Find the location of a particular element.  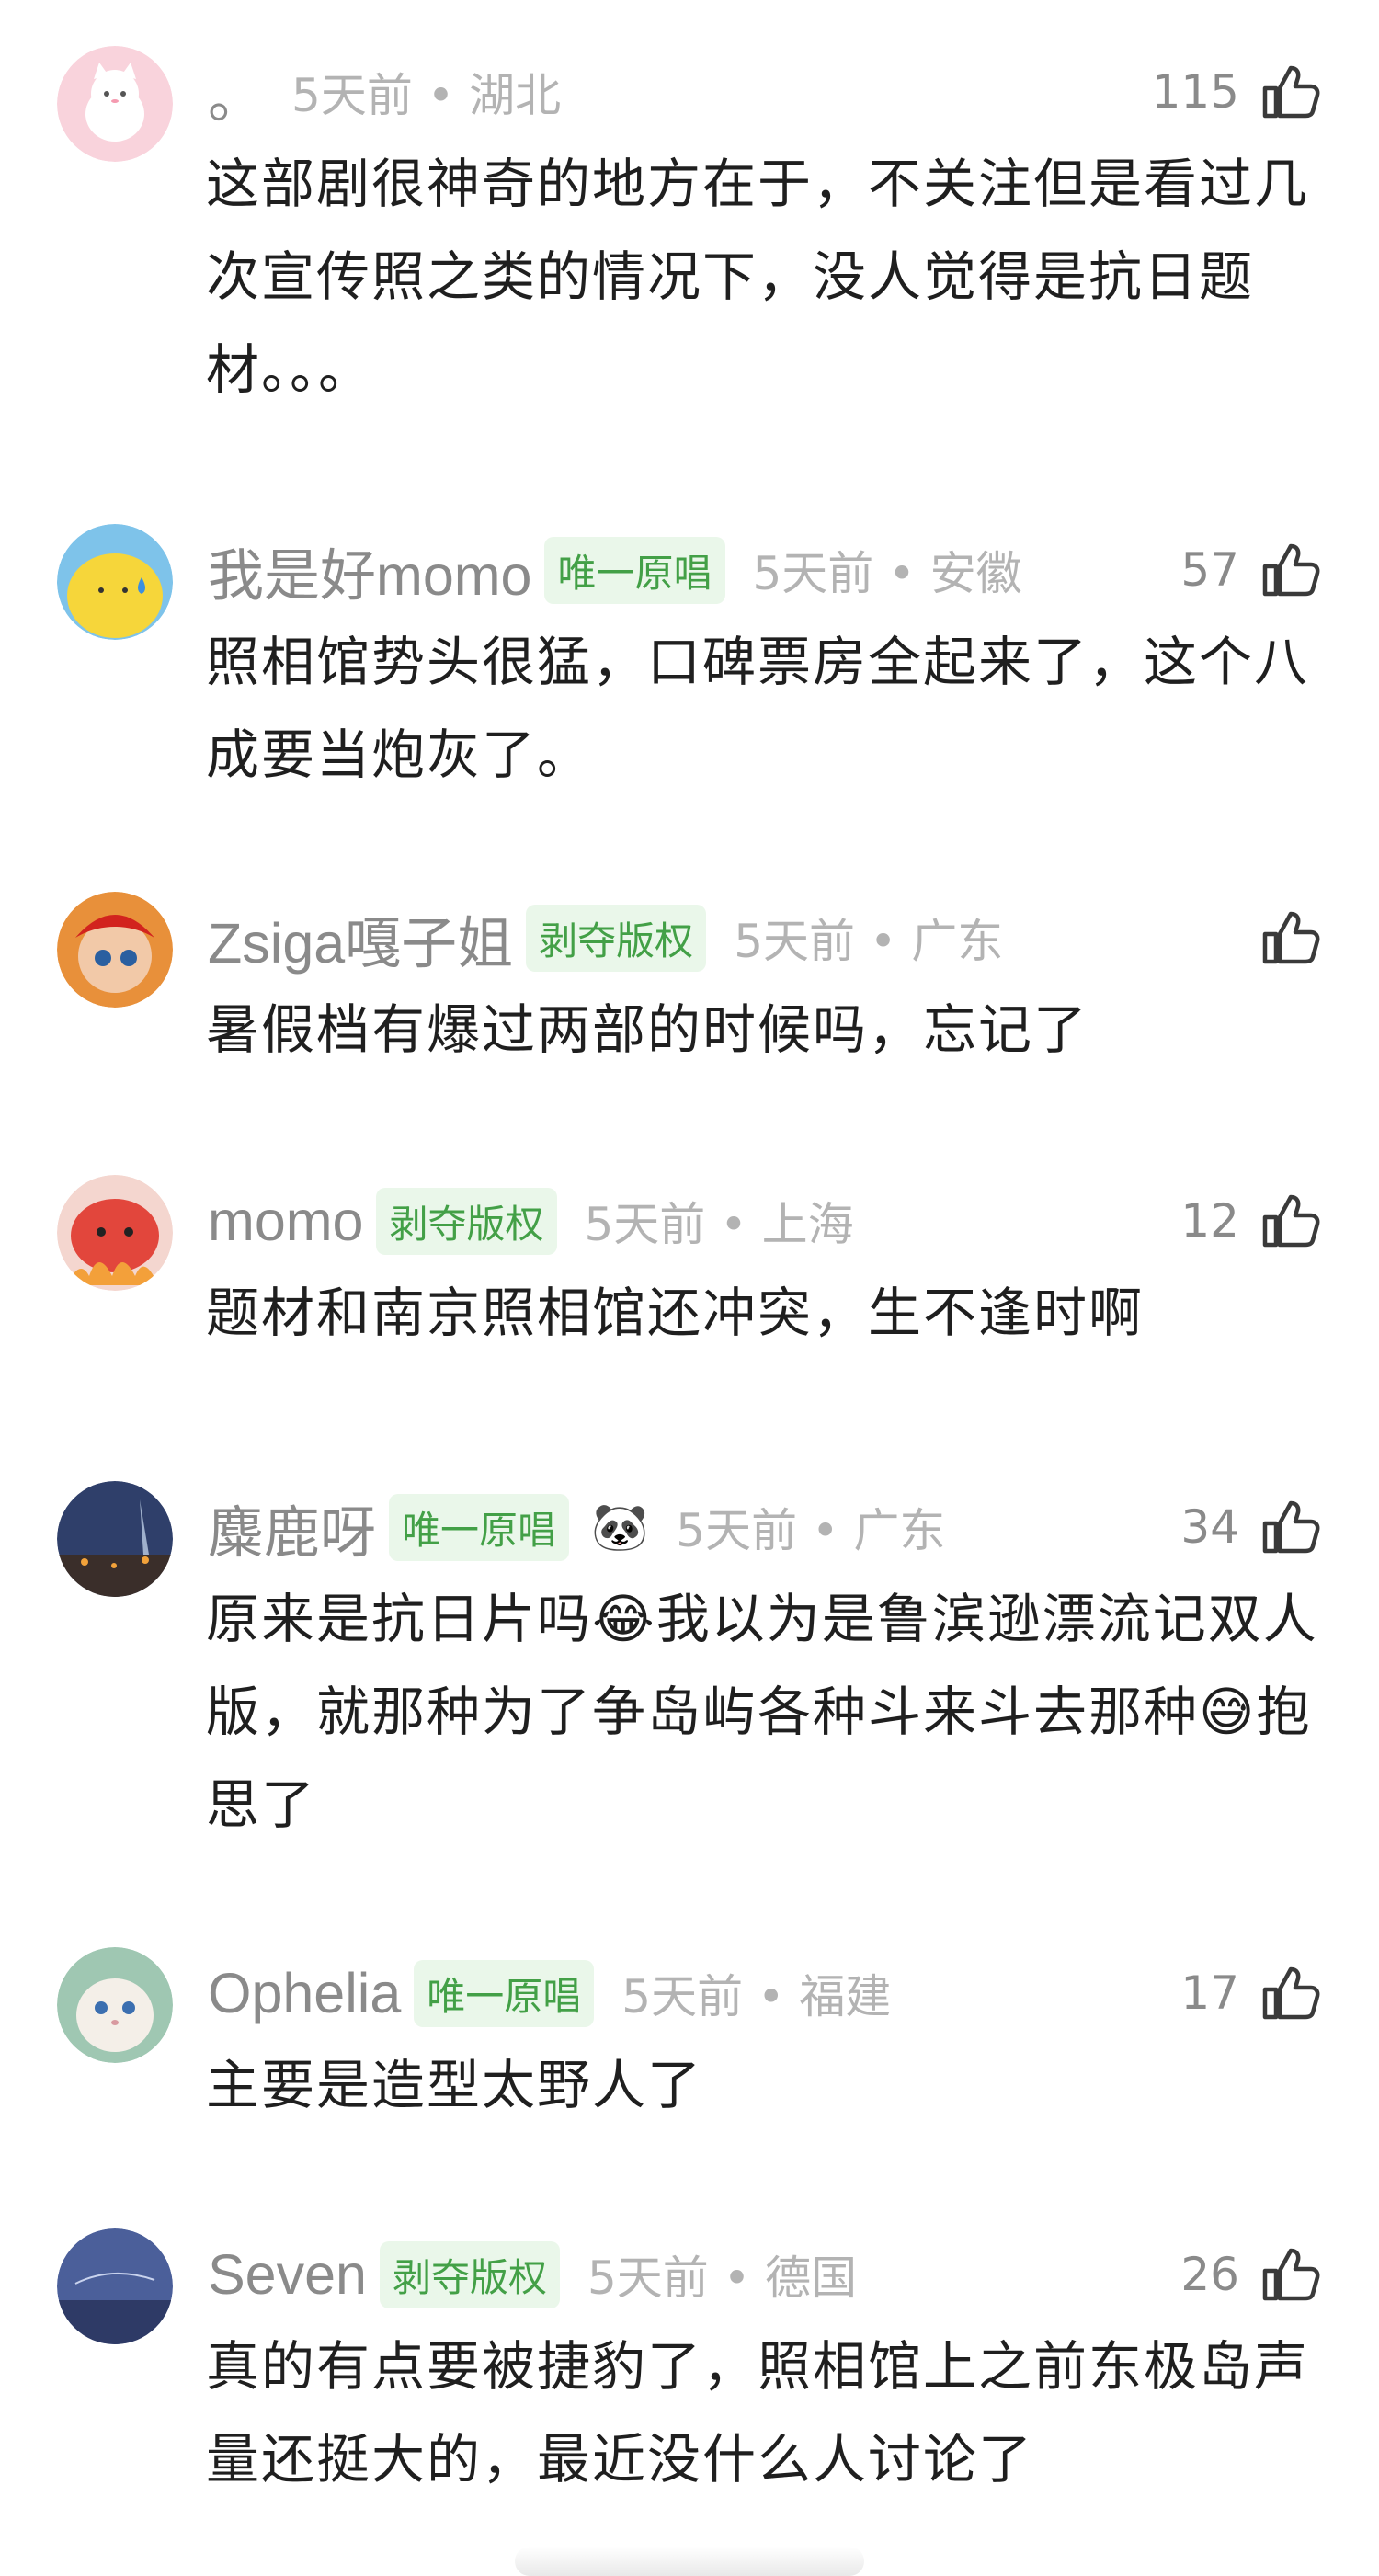

username: 。 is located at coordinates (236, 92).